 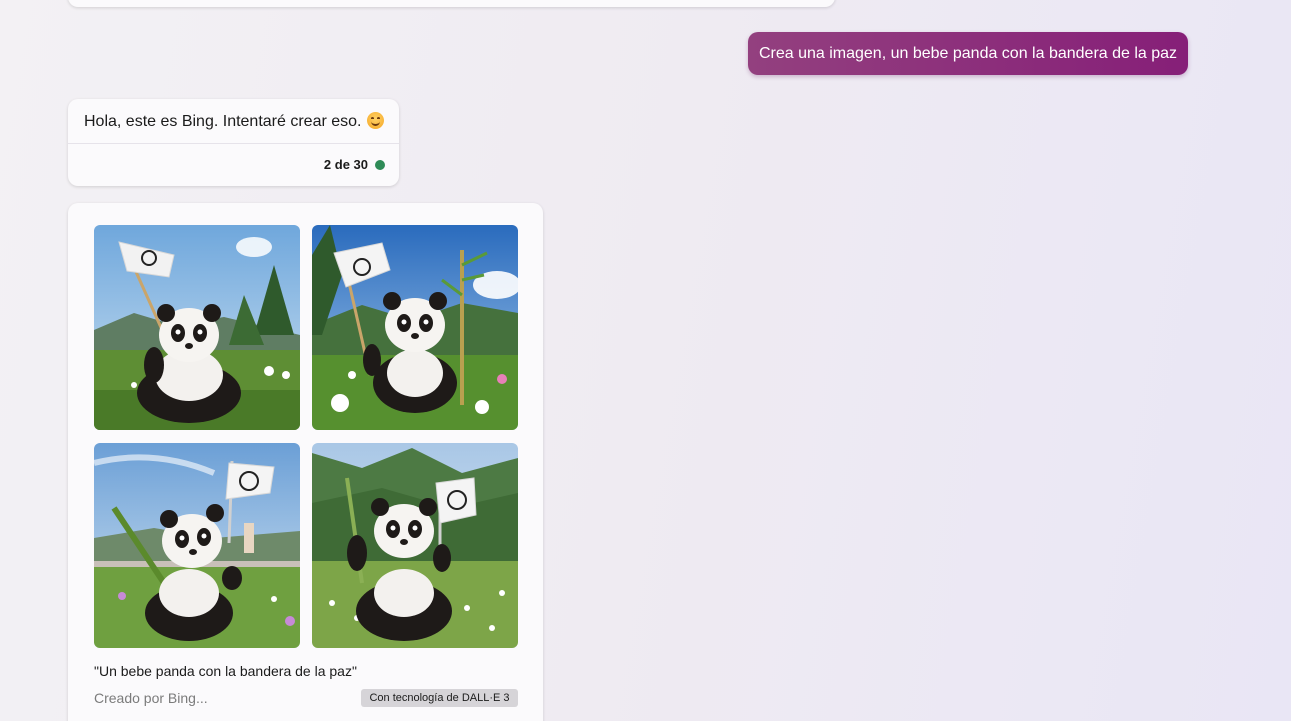 I want to click on panda-peace-flag-image-4-icon, so click(x=415, y=545).